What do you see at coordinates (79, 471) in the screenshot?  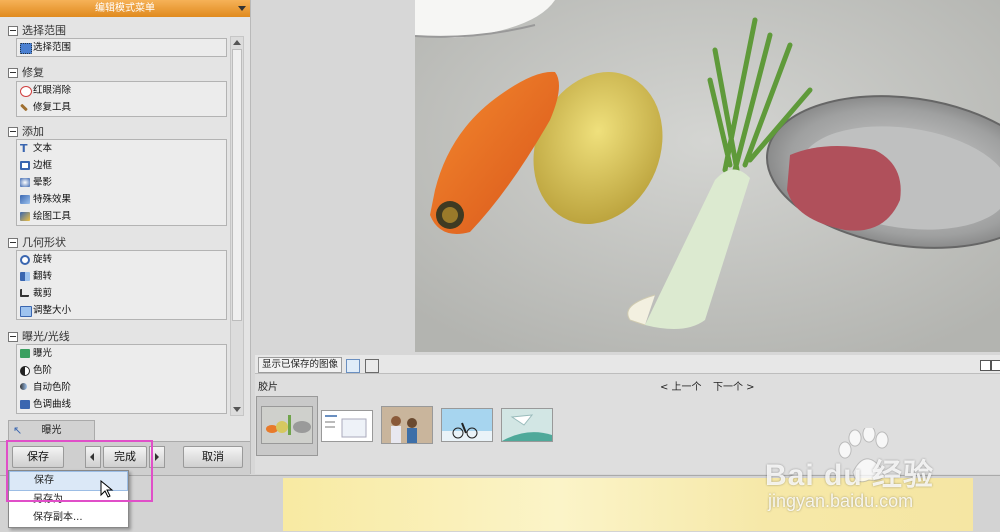 I see `annotation-highlight` at bounding box center [79, 471].